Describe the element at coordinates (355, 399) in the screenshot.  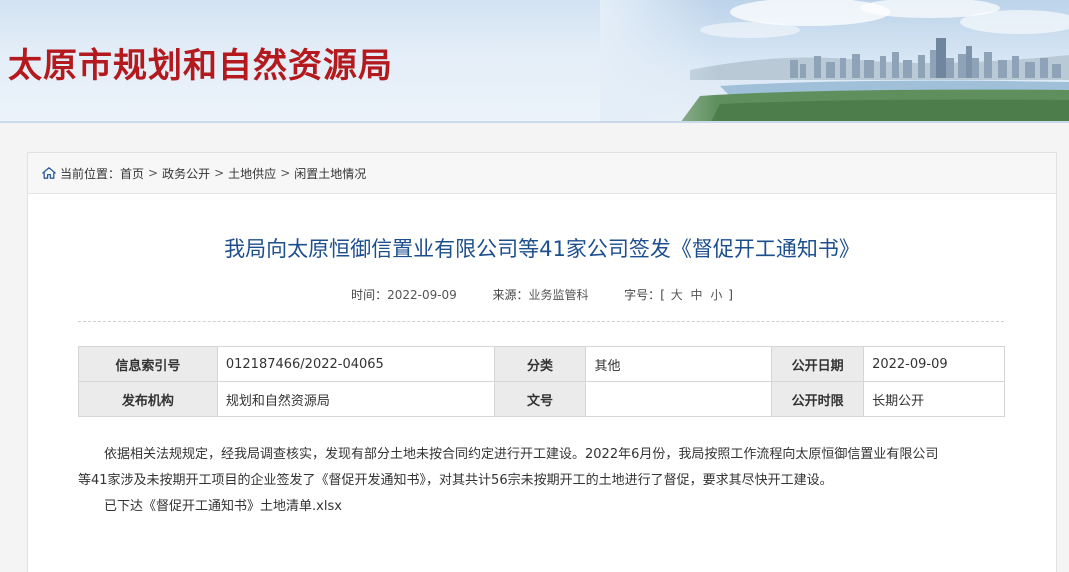
I see `publishing-org-value: 规划和自然资源局` at that location.